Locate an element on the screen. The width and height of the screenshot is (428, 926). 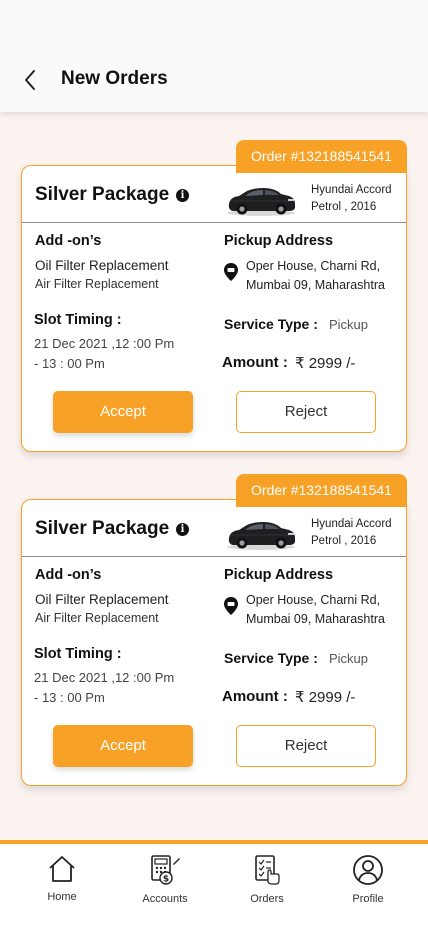
nav-label: Home is located at coordinates (62, 897).